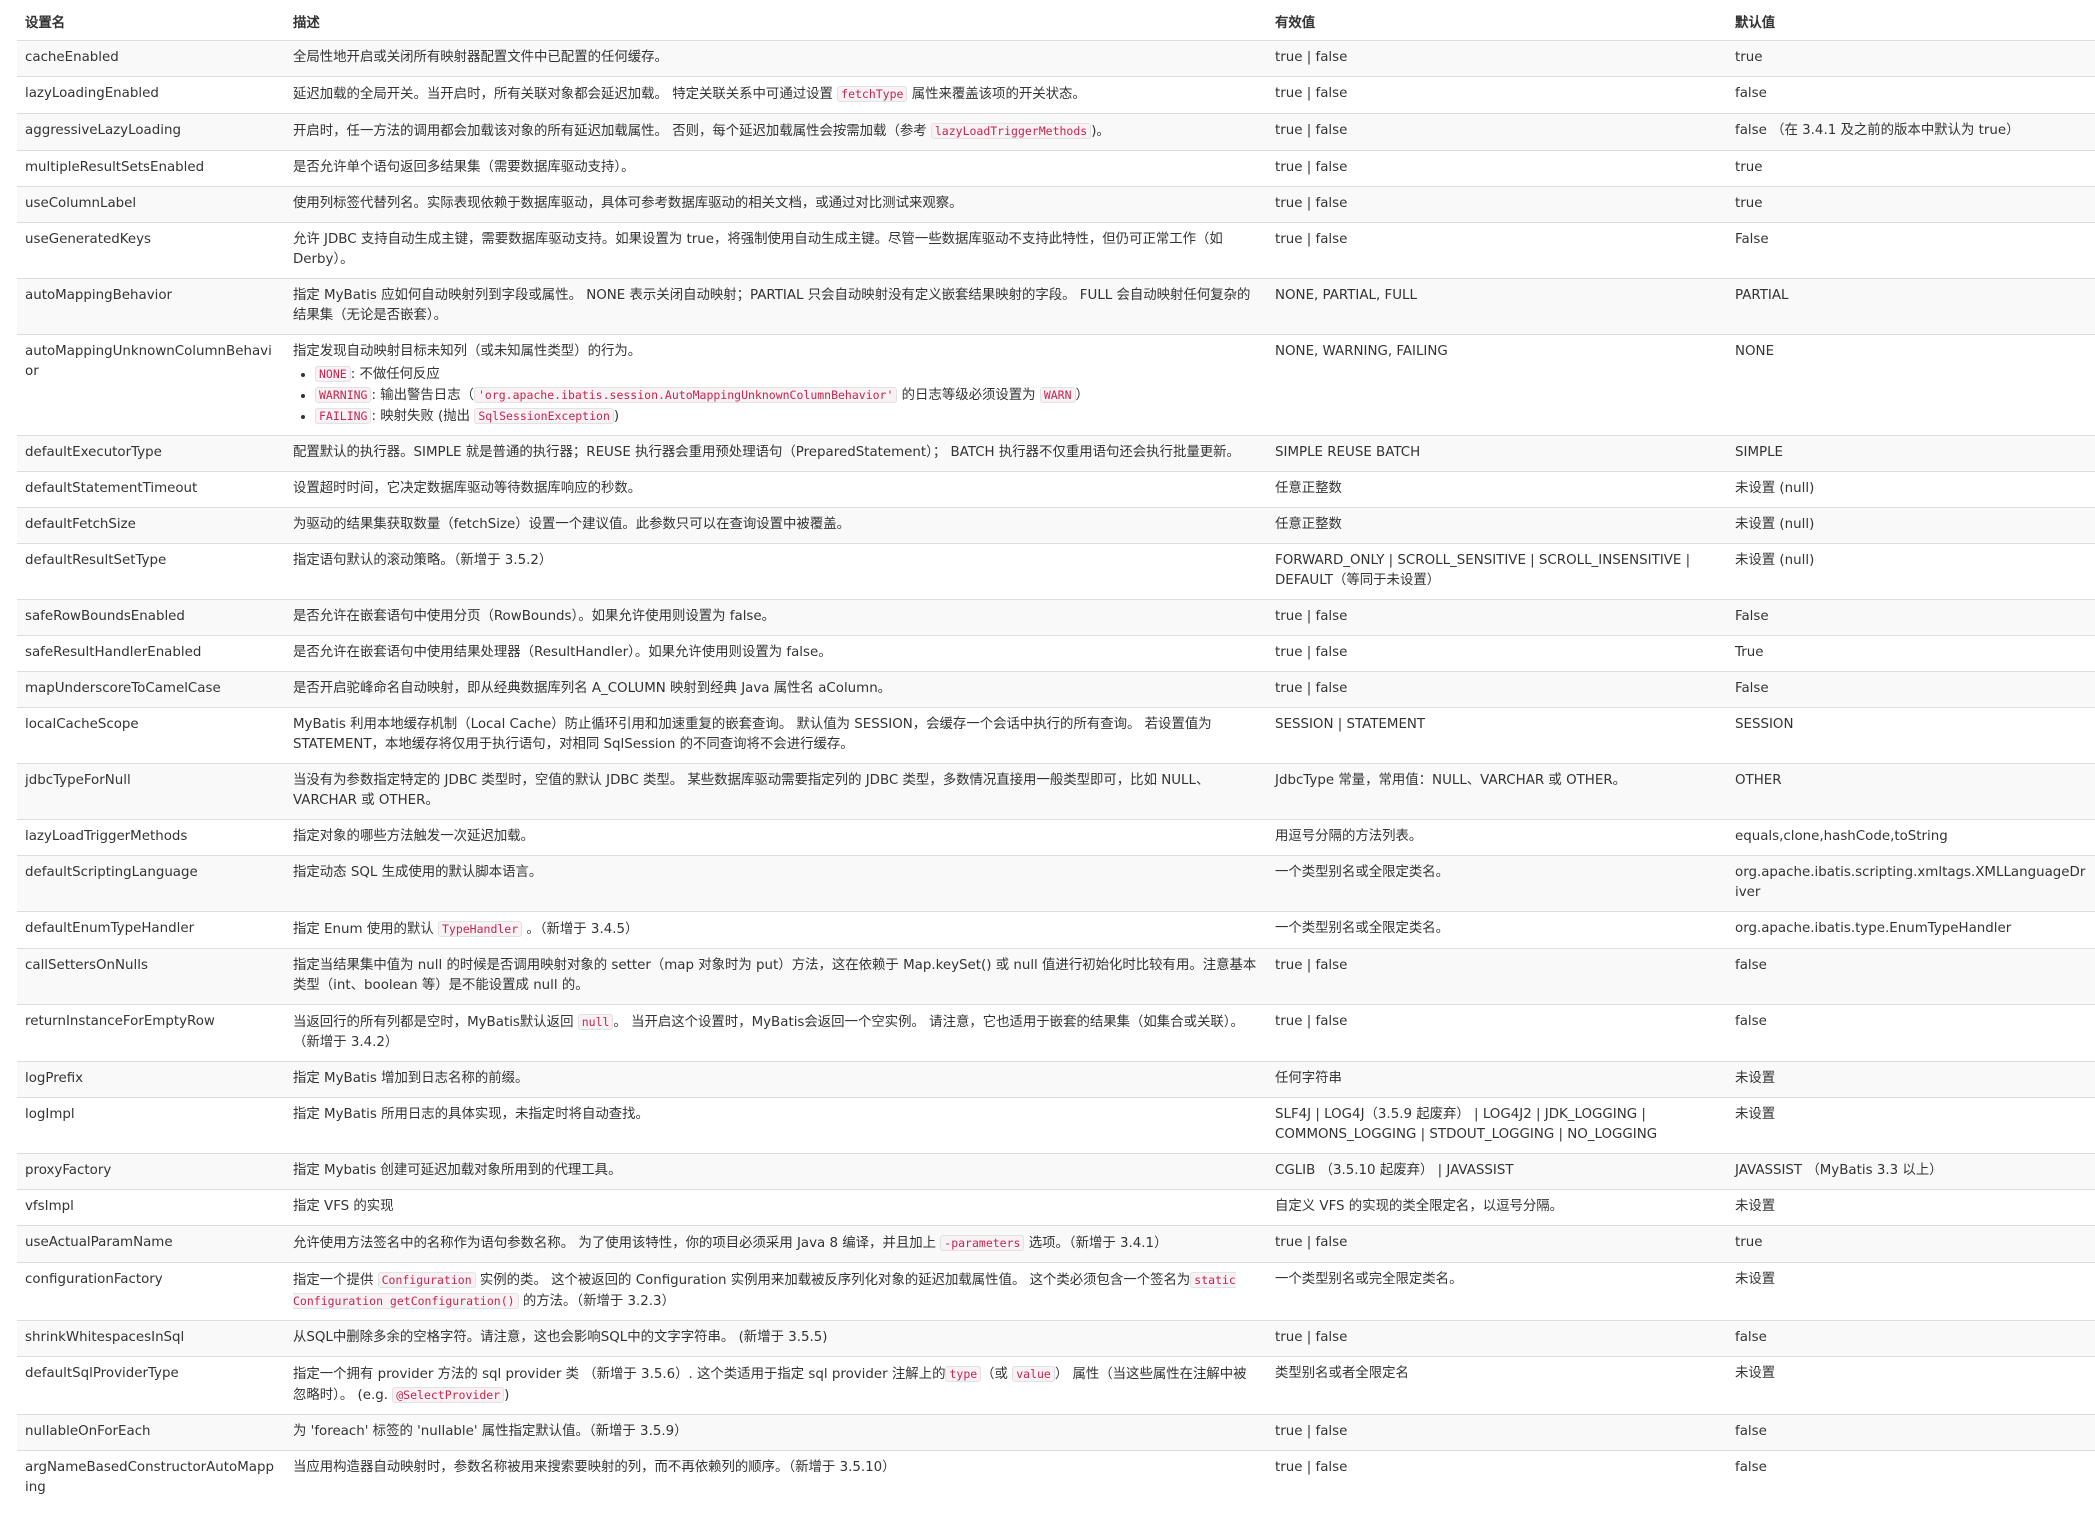  Describe the element at coordinates (595, 1022) in the screenshot. I see `inline-code: null` at that location.